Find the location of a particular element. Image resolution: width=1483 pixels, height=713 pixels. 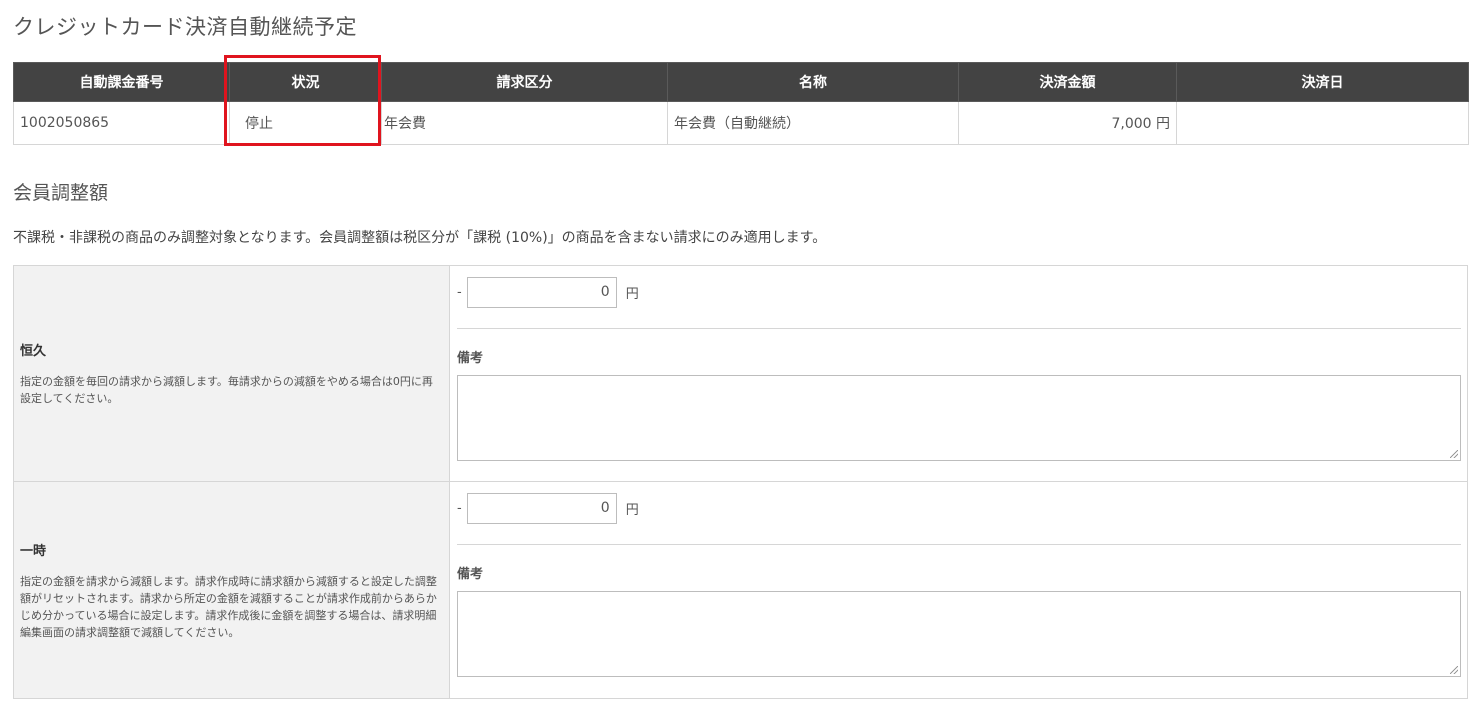

permanent-label: 恒久 is located at coordinates (33, 351).